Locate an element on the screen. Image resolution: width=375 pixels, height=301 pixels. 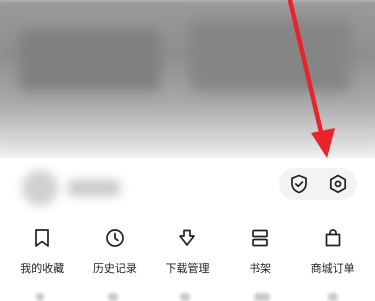
nav-label: 我的收藏 is located at coordinates (42, 268).